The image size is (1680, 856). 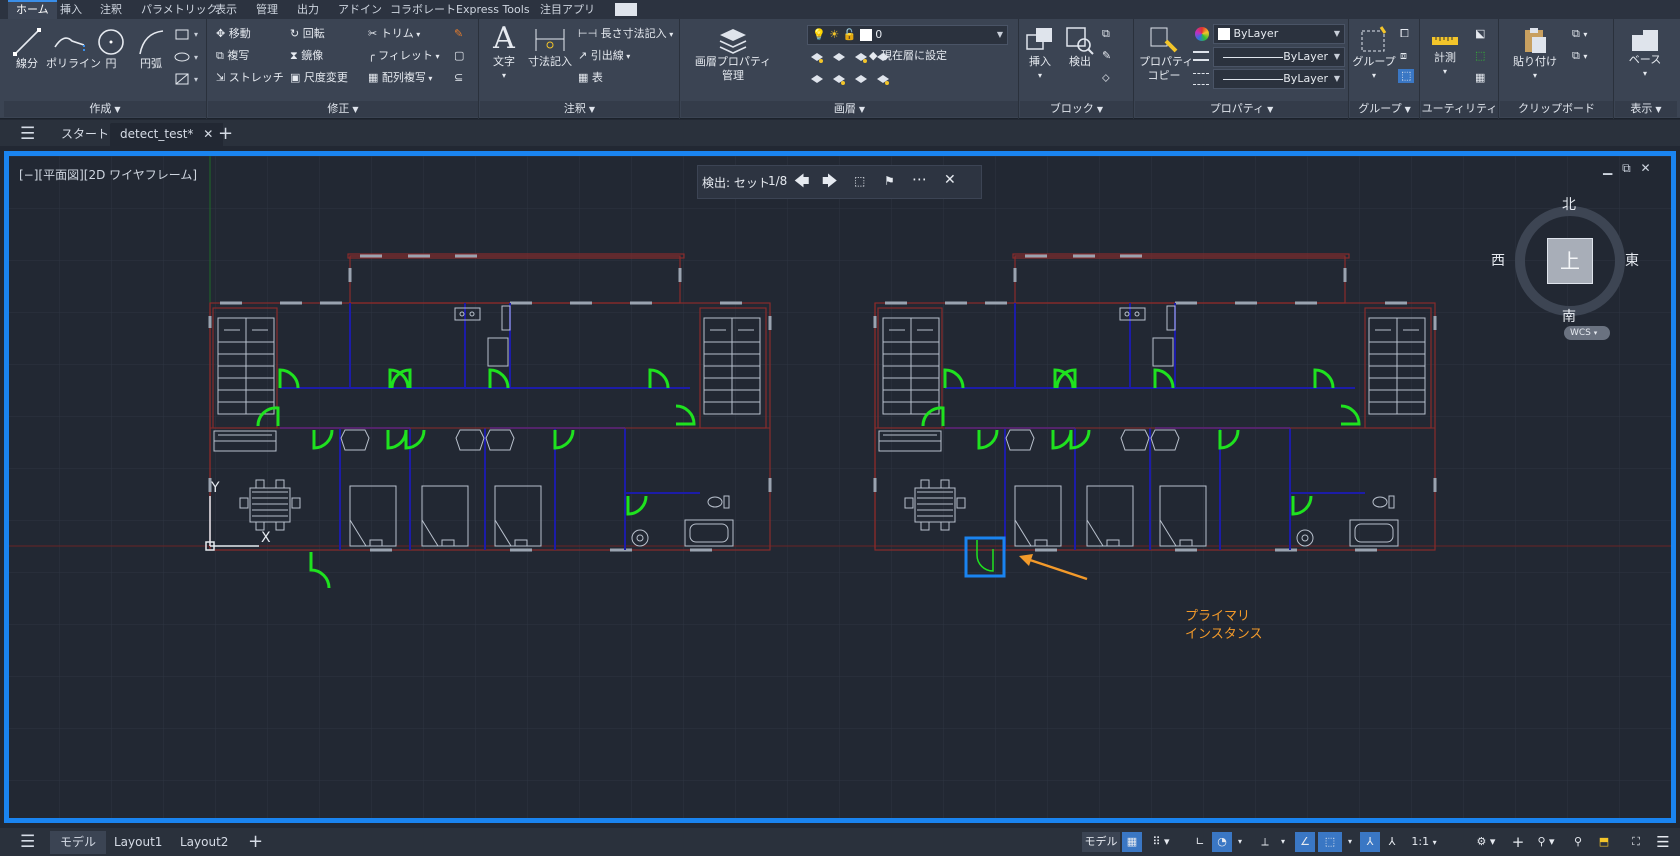 What do you see at coordinates (1424, 842) in the screenshot?
I see `annotation-scale: 1:1 ▾` at bounding box center [1424, 842].